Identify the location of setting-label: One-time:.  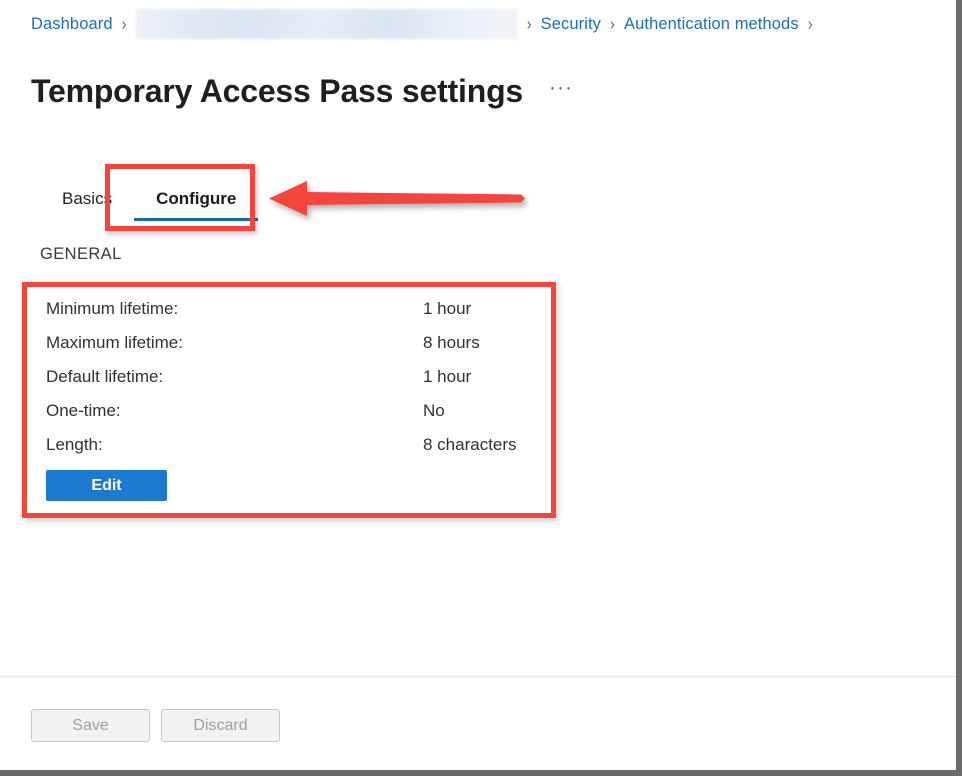
(83, 410).